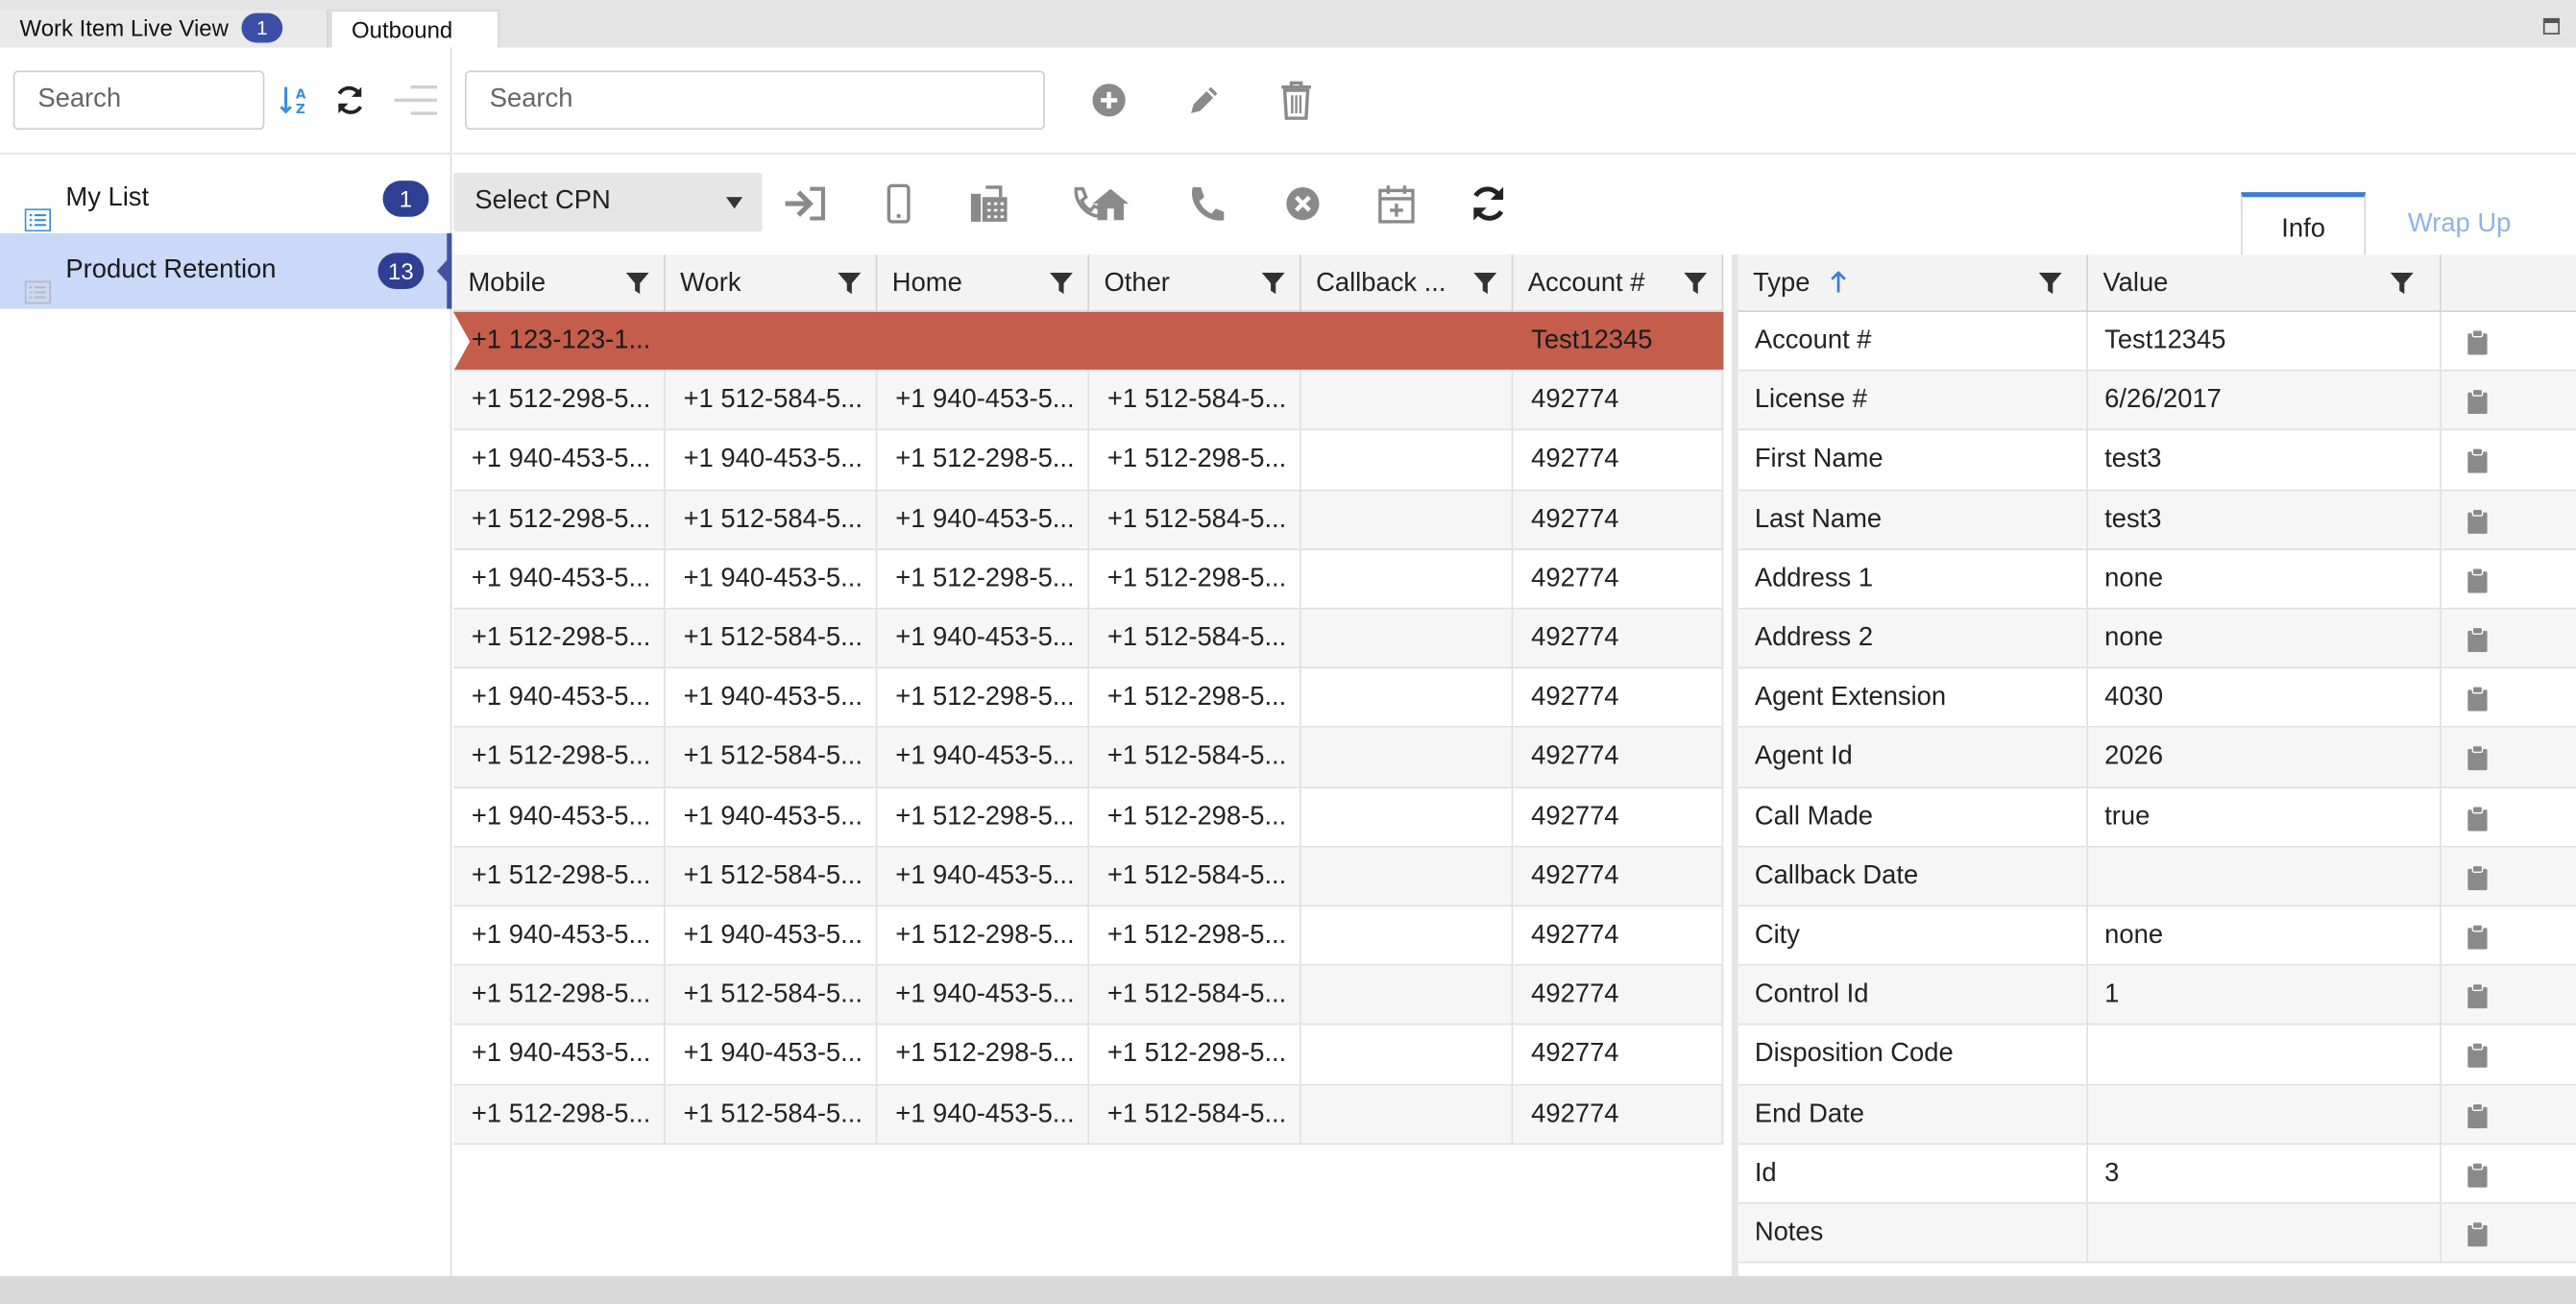 The width and height of the screenshot is (2576, 1304). I want to click on call-home-icon, so click(1099, 204).